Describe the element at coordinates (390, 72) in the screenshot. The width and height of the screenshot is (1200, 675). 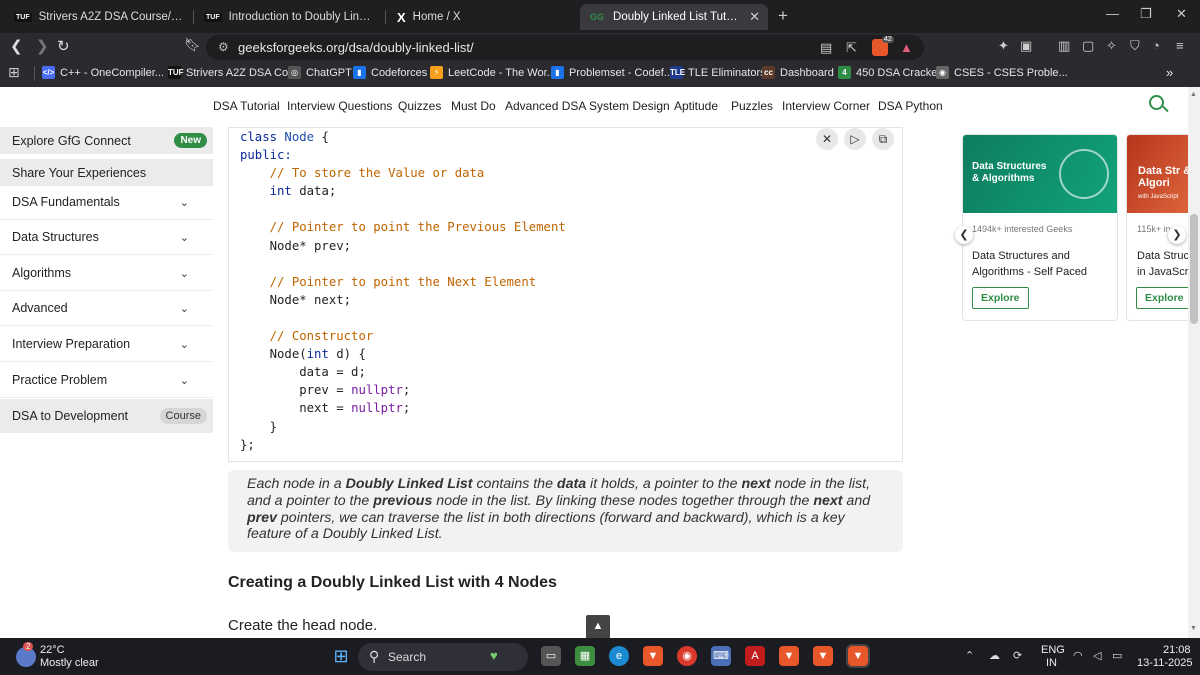
I see `bookmark-item: ▮ Codeforces` at that location.